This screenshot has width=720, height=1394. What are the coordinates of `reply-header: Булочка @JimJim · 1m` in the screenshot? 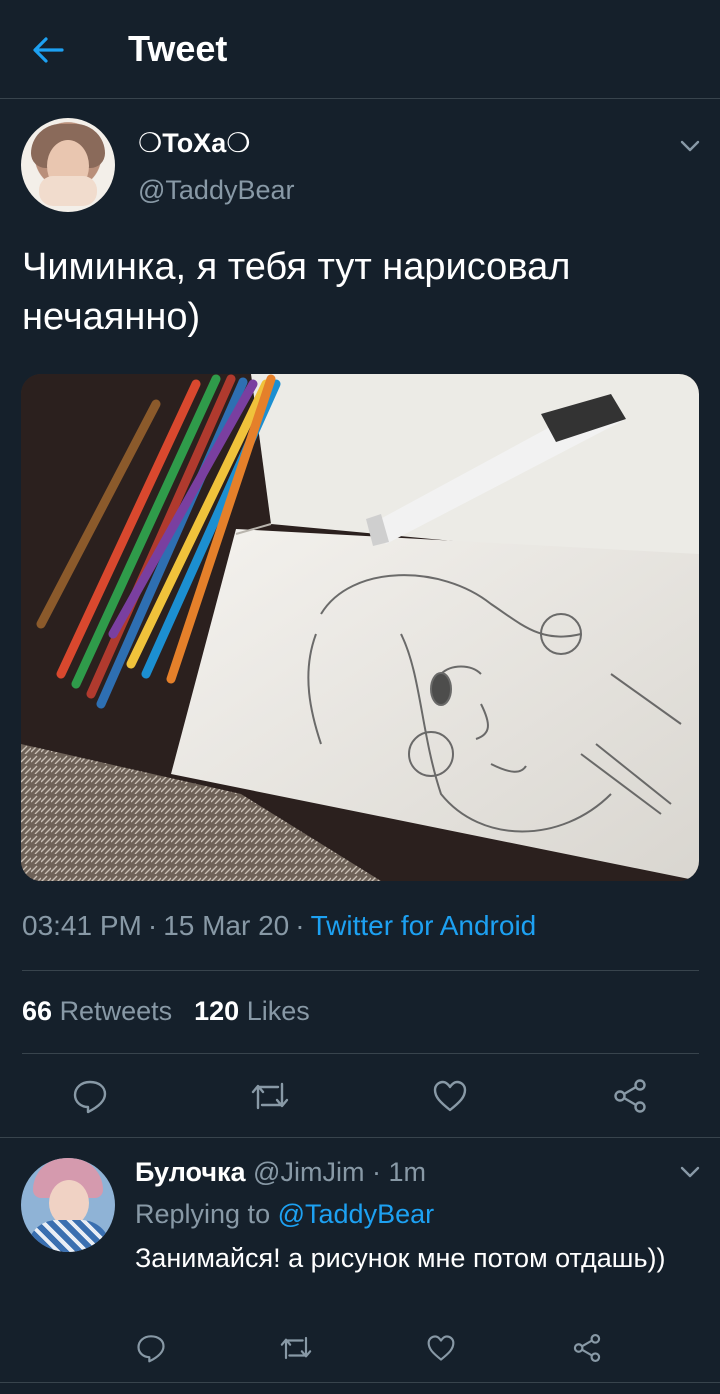 It's located at (280, 1172).